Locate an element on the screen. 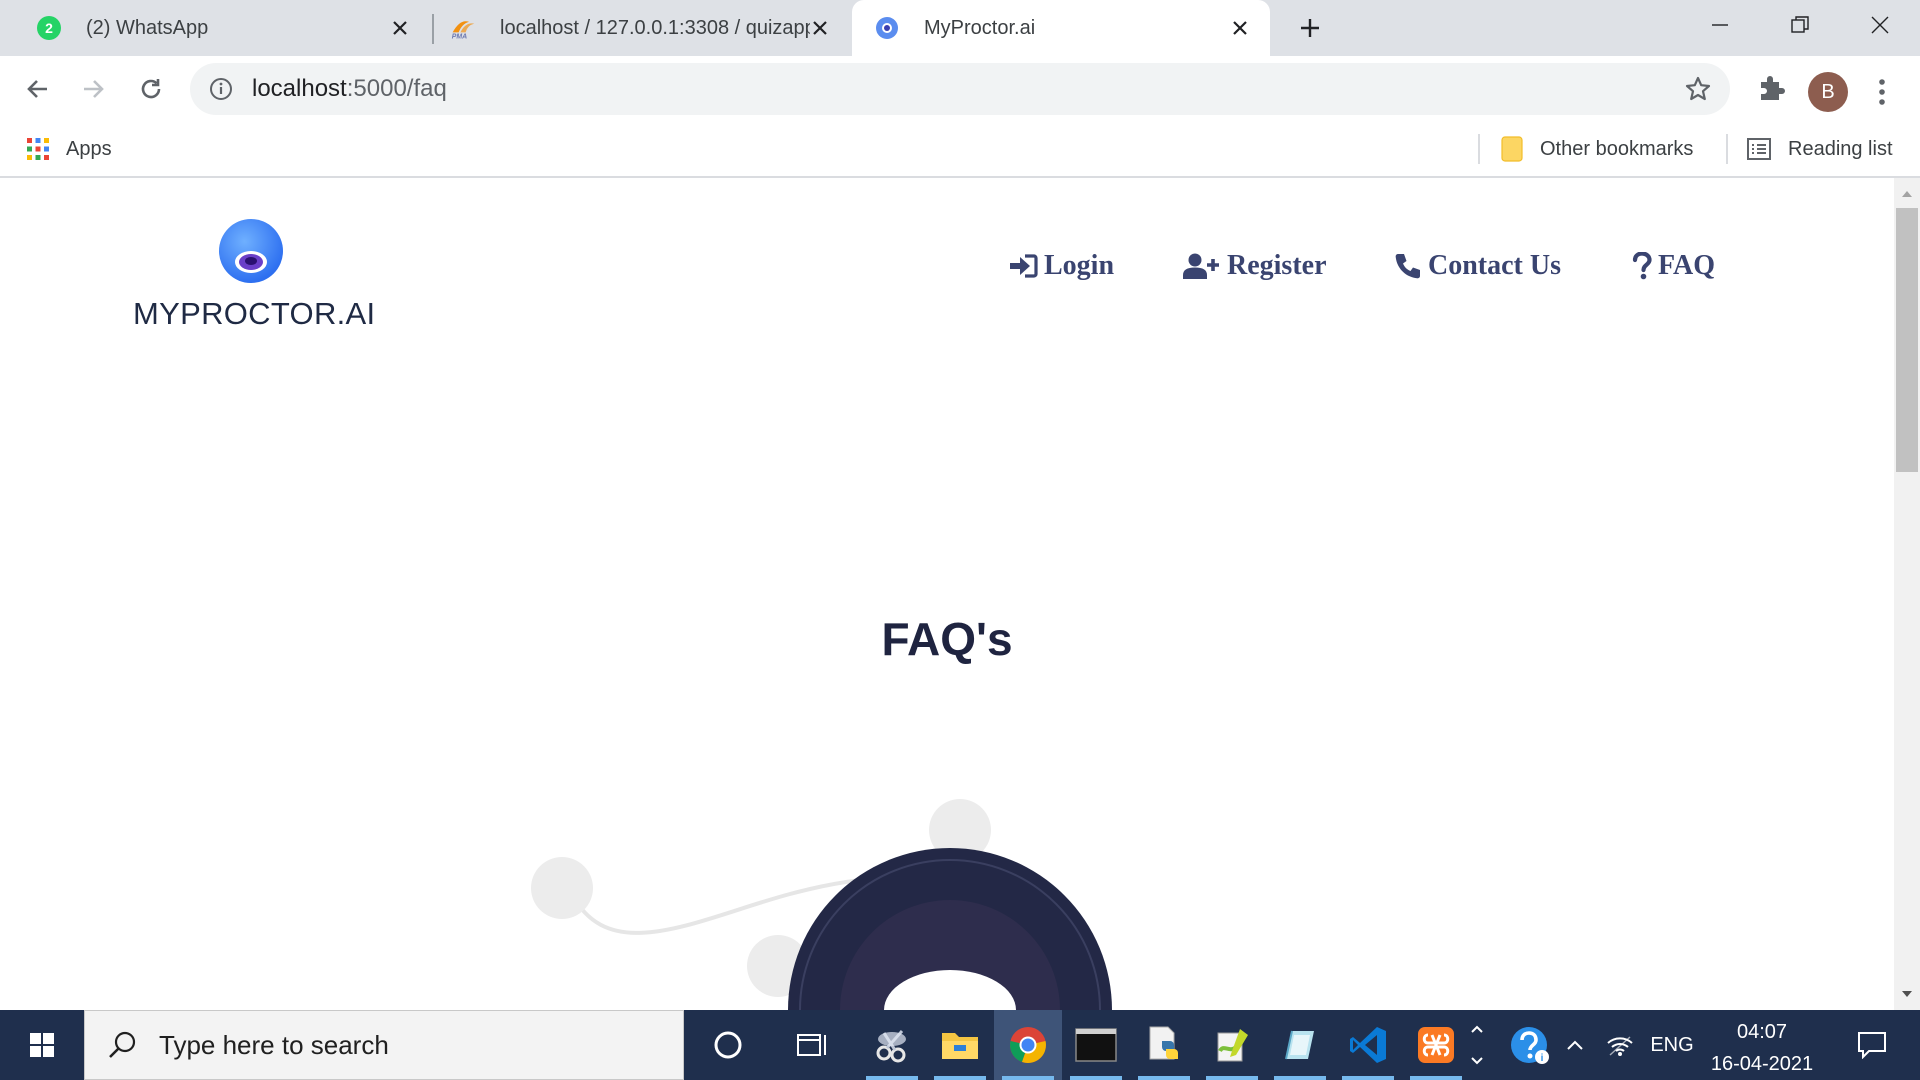 The width and height of the screenshot is (1920, 1080). url-text: localhost:5000/faq is located at coordinates (349, 89).